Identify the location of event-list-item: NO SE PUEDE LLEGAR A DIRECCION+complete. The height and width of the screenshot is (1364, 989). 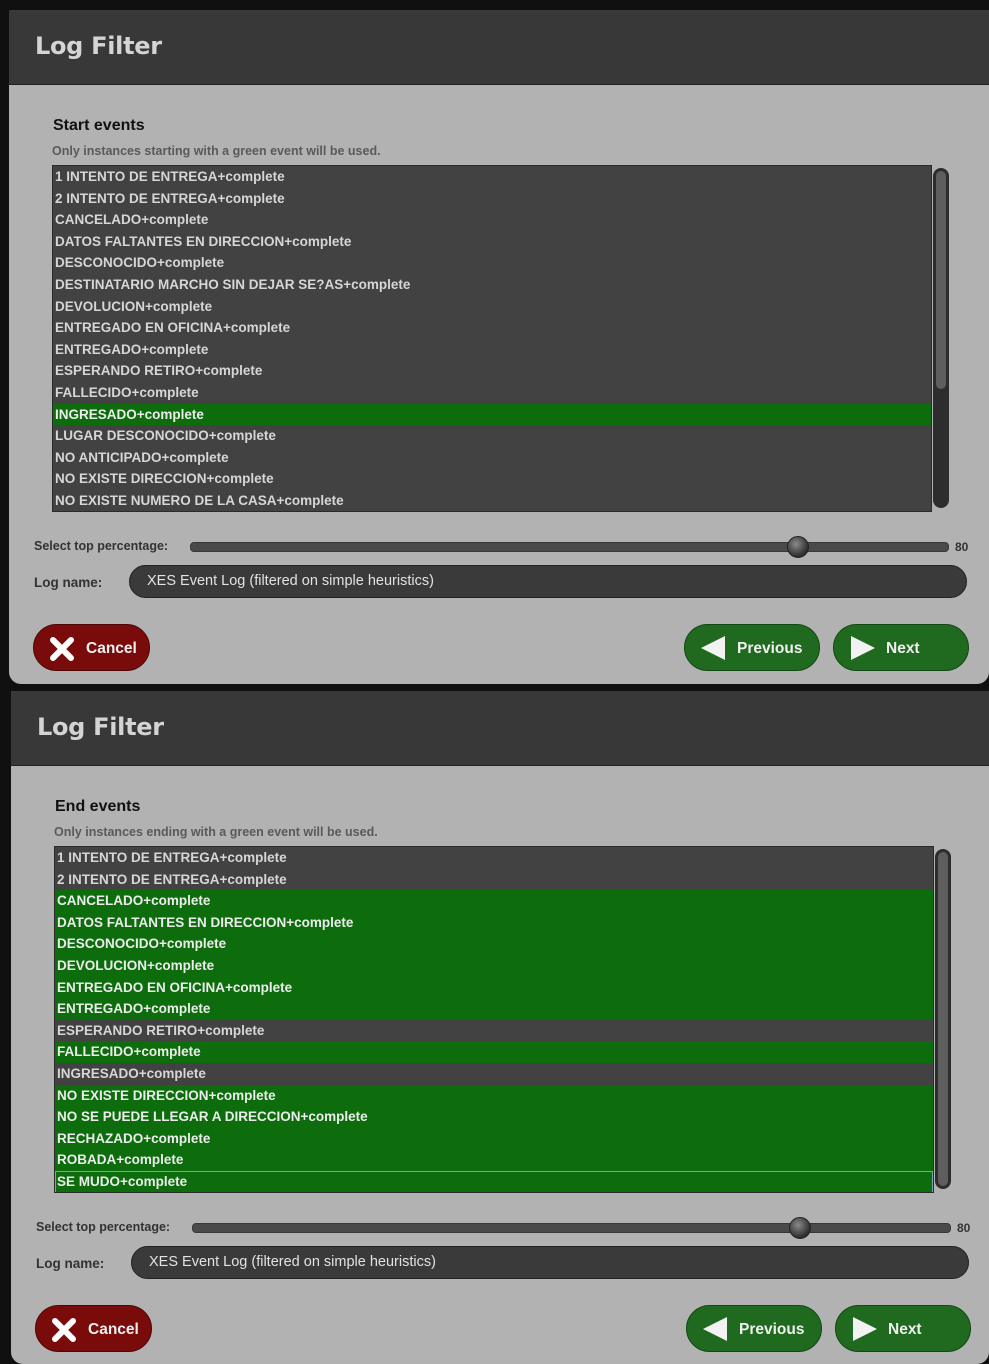
(494, 1117).